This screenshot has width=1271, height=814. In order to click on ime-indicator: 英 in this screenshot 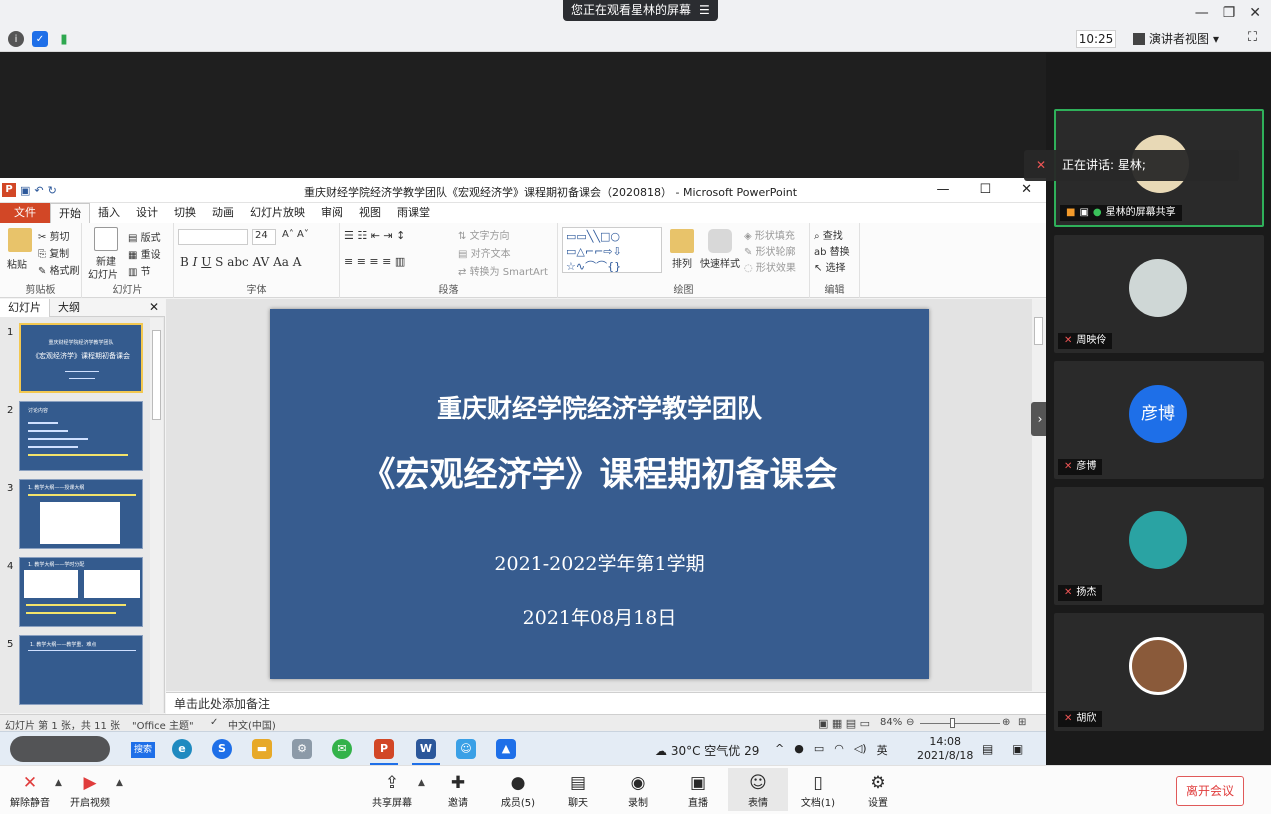, I will do `click(882, 750)`.